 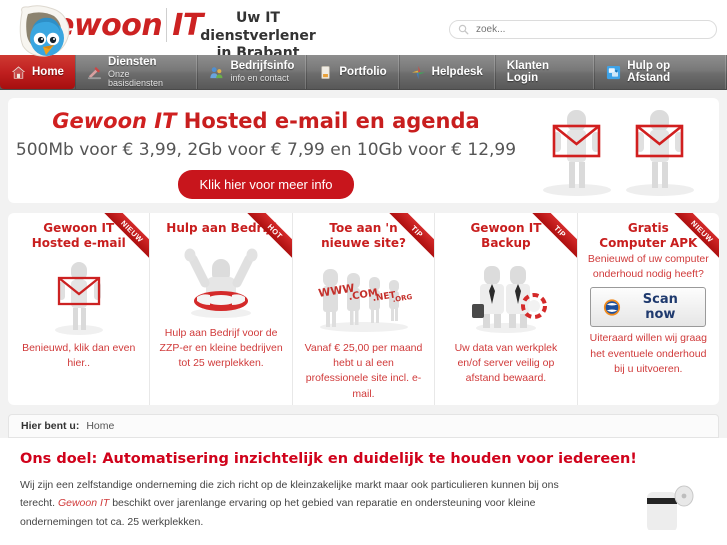 I want to click on document-icon, so click(x=325, y=72).